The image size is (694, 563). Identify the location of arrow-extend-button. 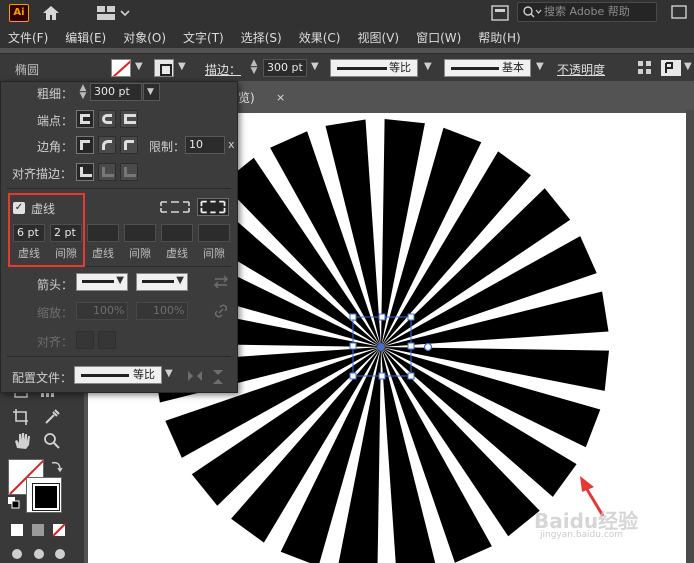
(85, 340).